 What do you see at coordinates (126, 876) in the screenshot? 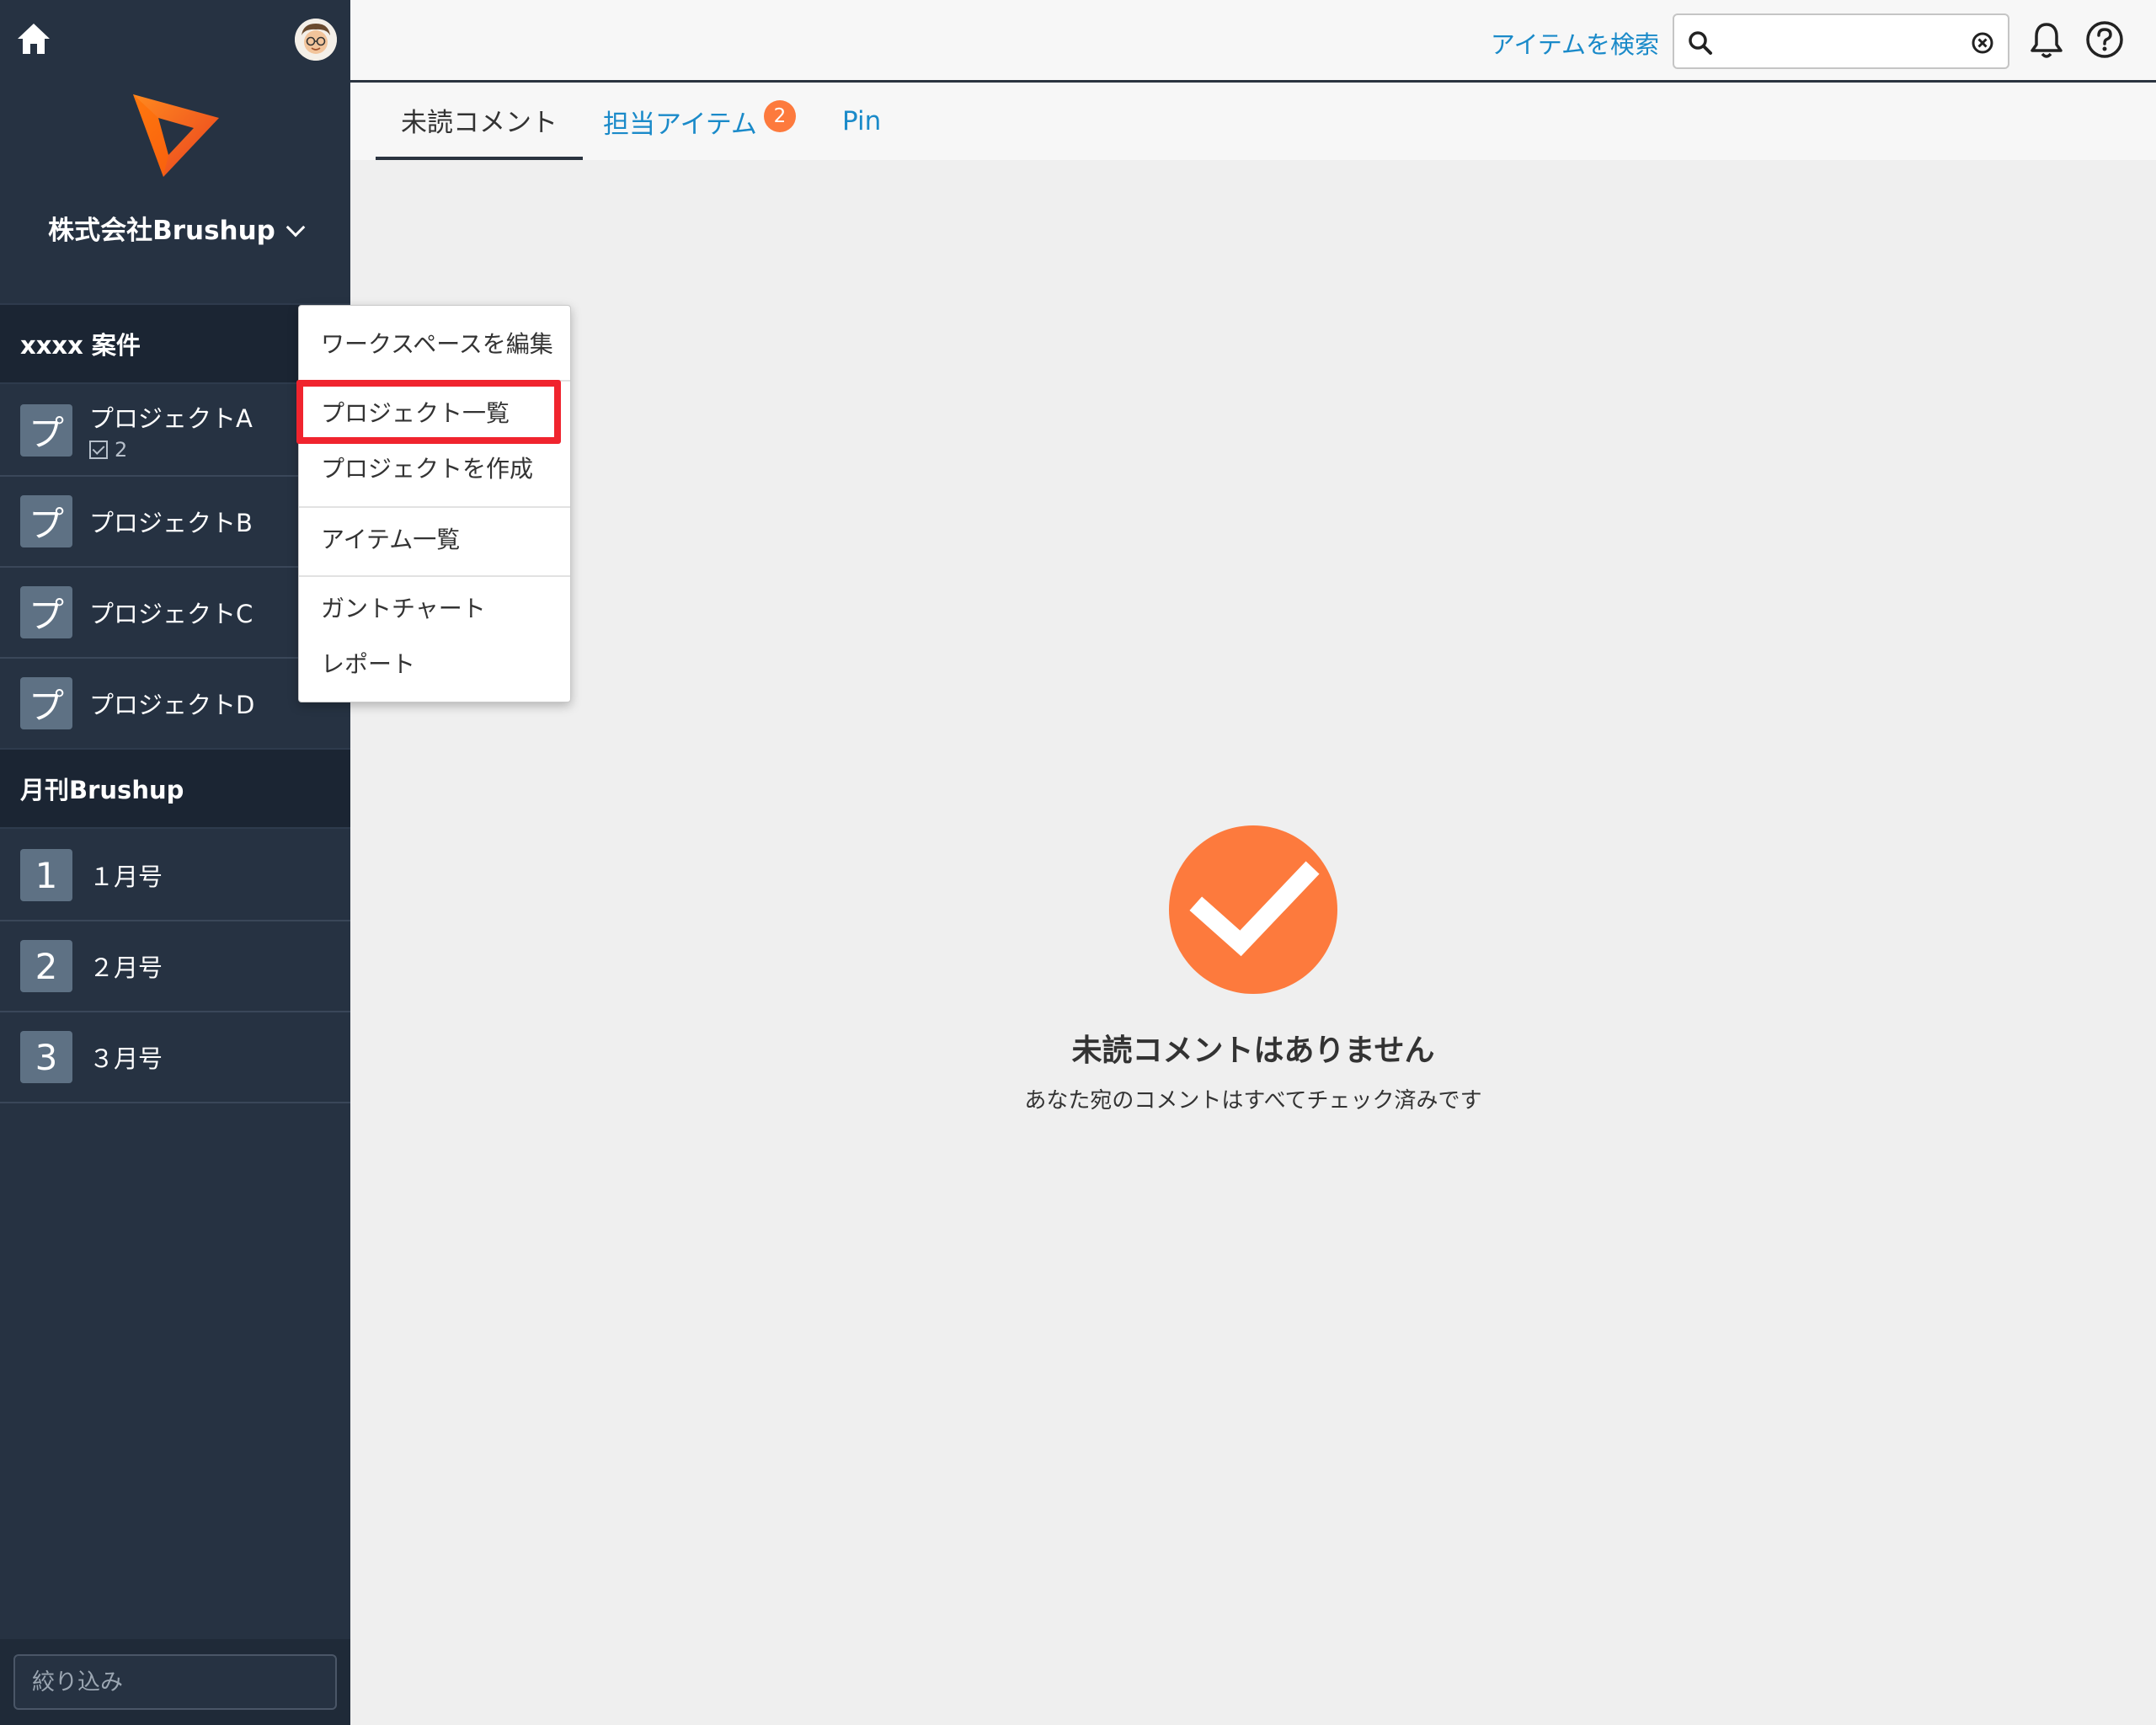
I see `project-name: １月号` at bounding box center [126, 876].